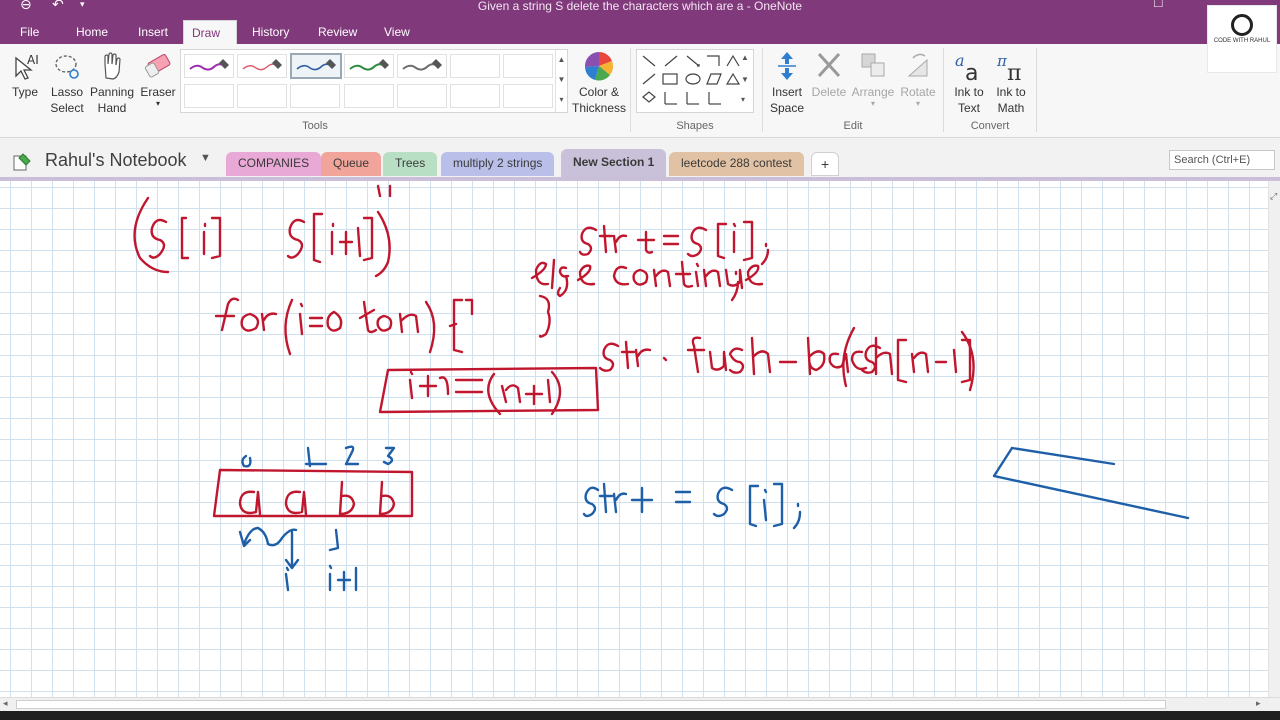 This screenshot has width=1280, height=720. What do you see at coordinates (591, 704) in the screenshot?
I see `horizontal-scroll-thumb` at bounding box center [591, 704].